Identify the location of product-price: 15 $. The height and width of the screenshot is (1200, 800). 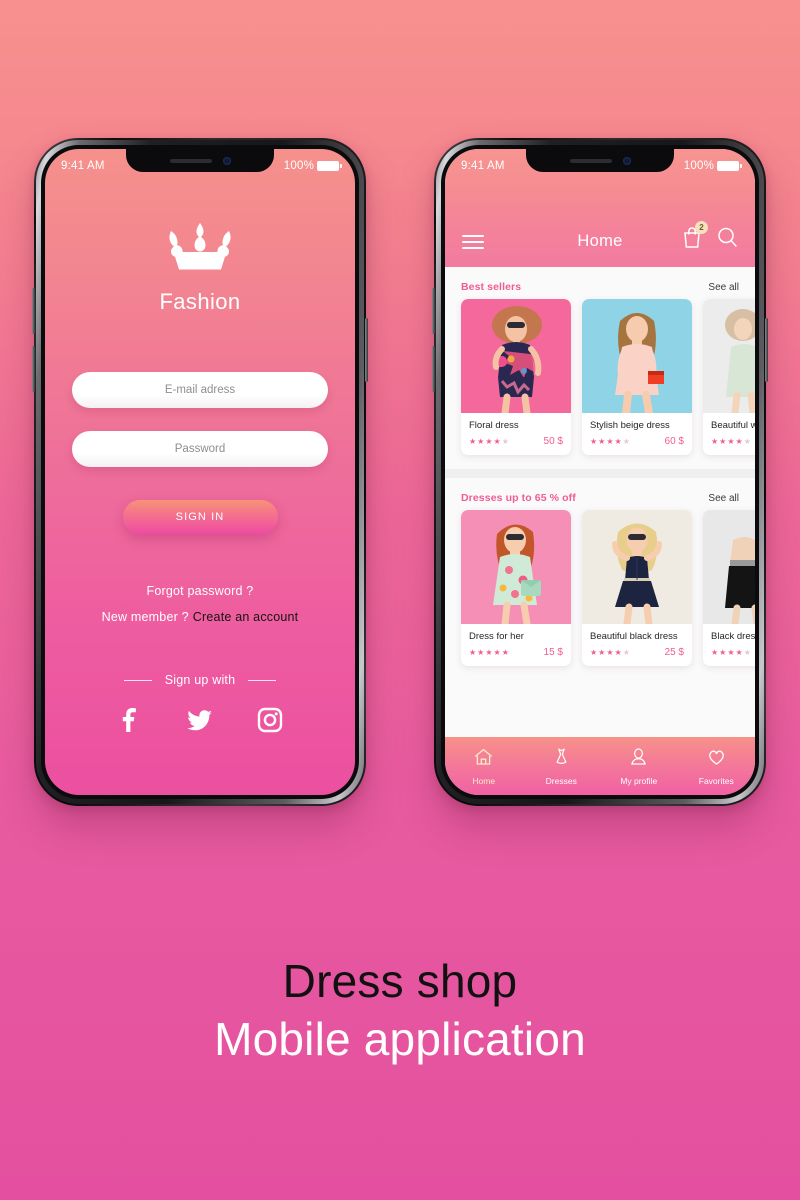
(553, 652).